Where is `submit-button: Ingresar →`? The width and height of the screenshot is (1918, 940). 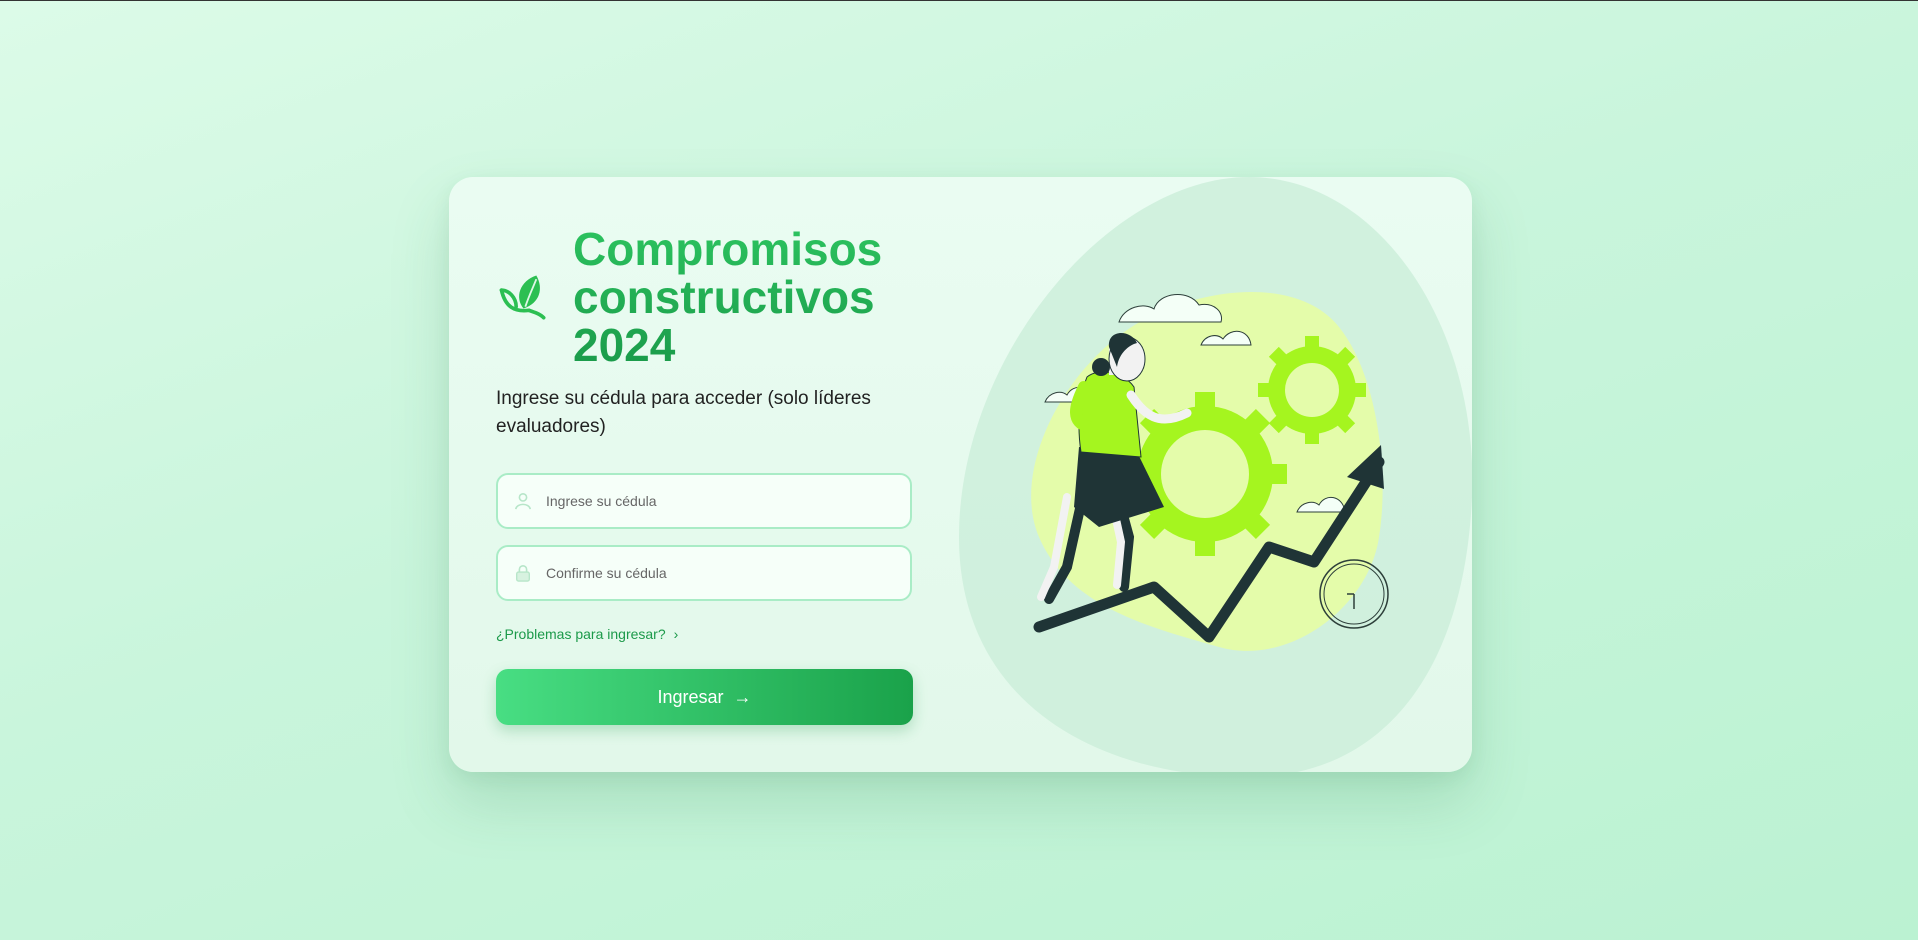 submit-button: Ingresar → is located at coordinates (704, 697).